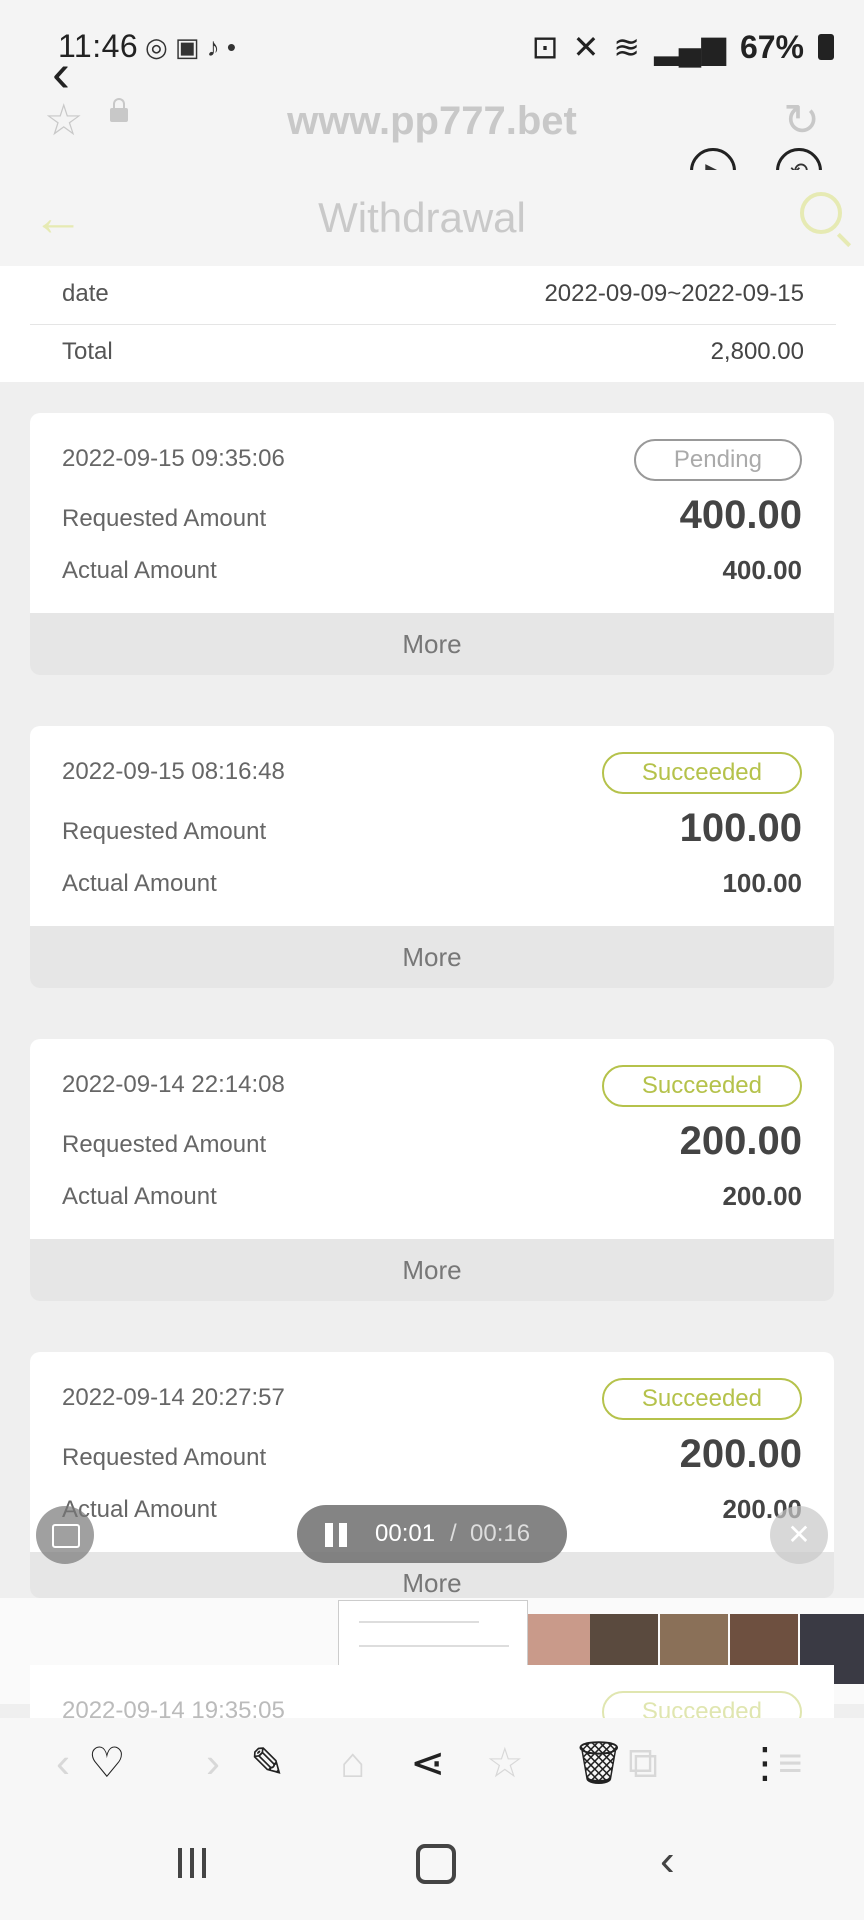 This screenshot has height=1920, width=864. Describe the element at coordinates (771, 46) in the screenshot. I see `battery-percent: 67%` at that location.